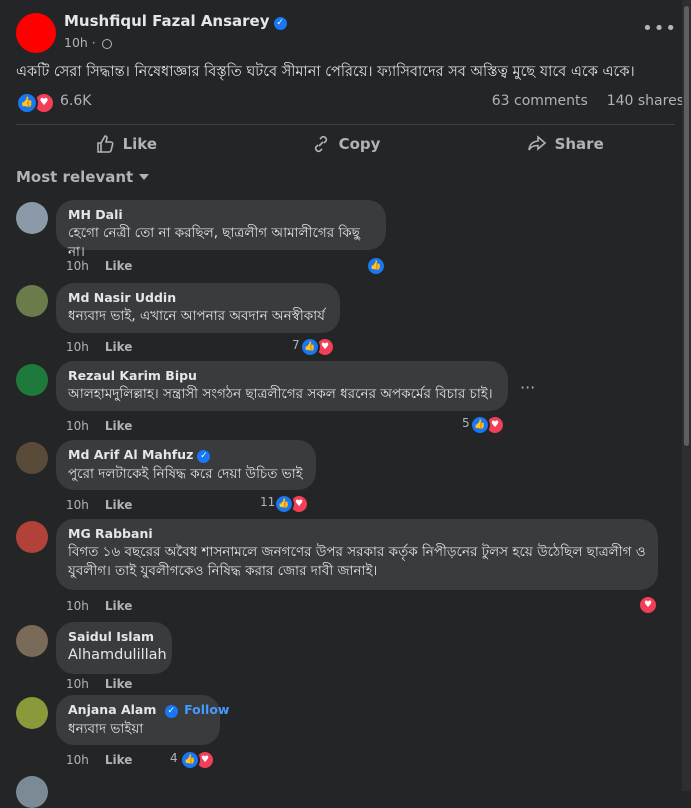 The width and height of the screenshot is (691, 808). I want to click on reaction-count: 11, so click(268, 502).